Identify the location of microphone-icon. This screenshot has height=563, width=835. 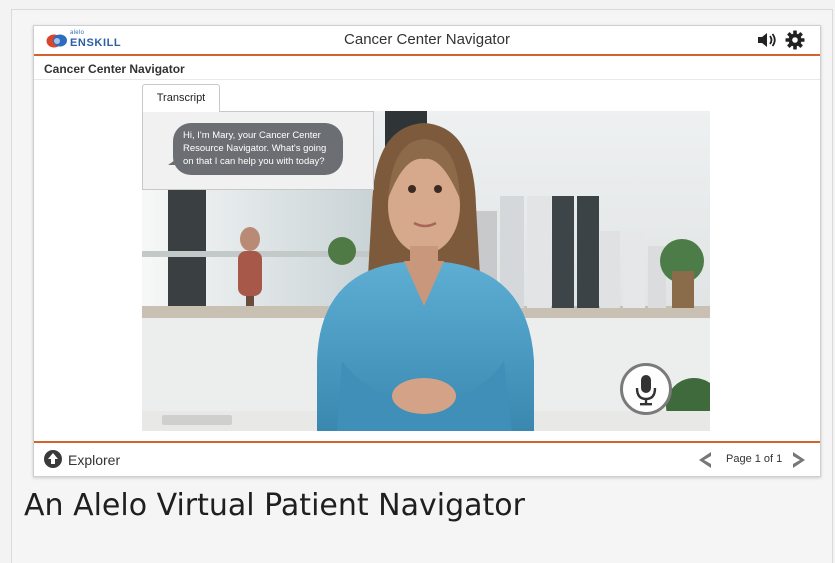
(646, 390).